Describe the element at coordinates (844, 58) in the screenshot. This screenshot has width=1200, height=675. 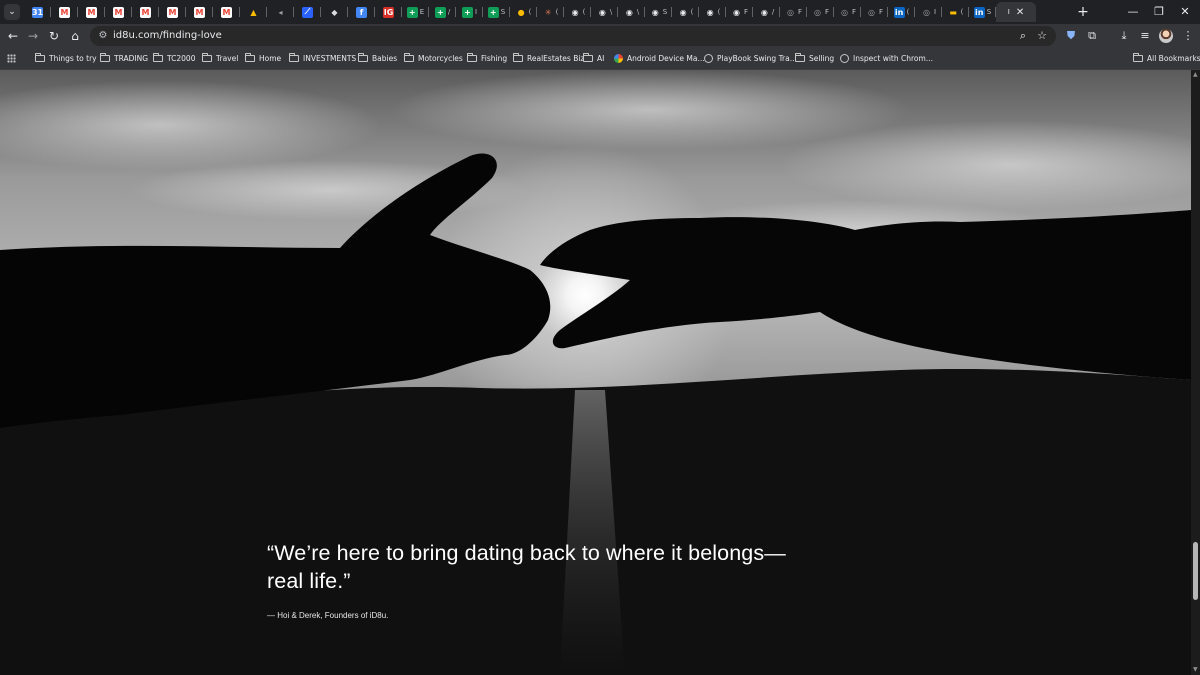
I see `globe-icon` at that location.